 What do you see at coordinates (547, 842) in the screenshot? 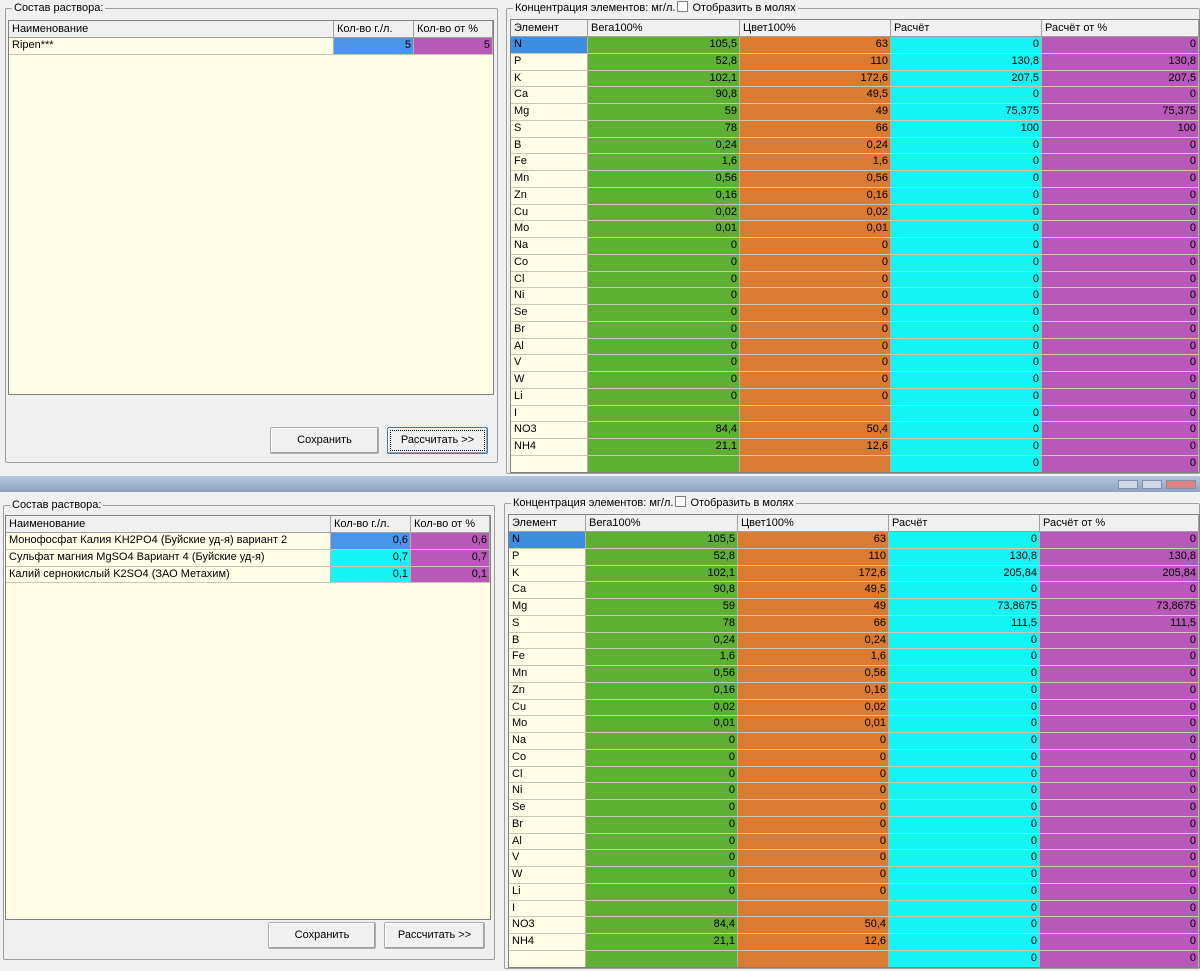
I see `element-cell: Al` at bounding box center [547, 842].